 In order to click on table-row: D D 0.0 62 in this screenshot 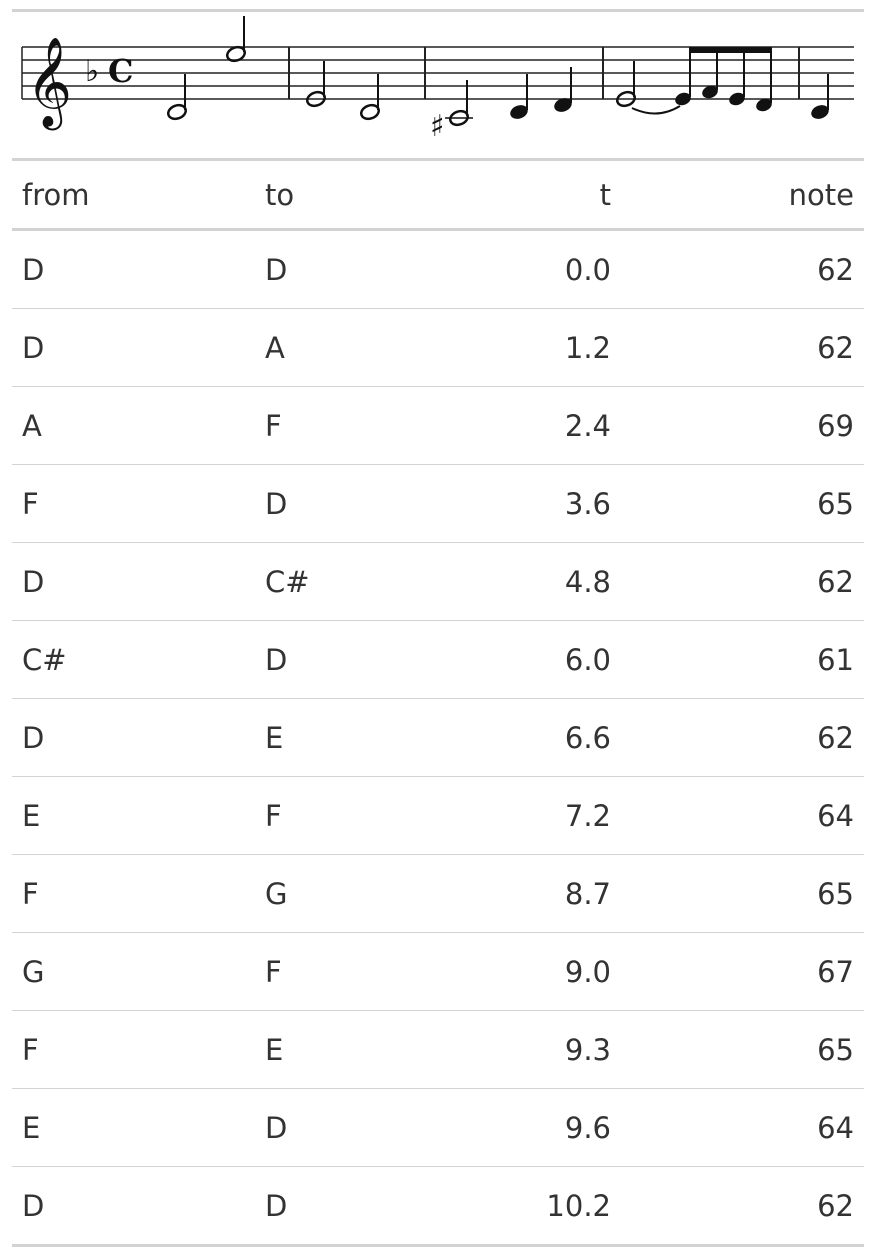, I will do `click(438, 269)`.